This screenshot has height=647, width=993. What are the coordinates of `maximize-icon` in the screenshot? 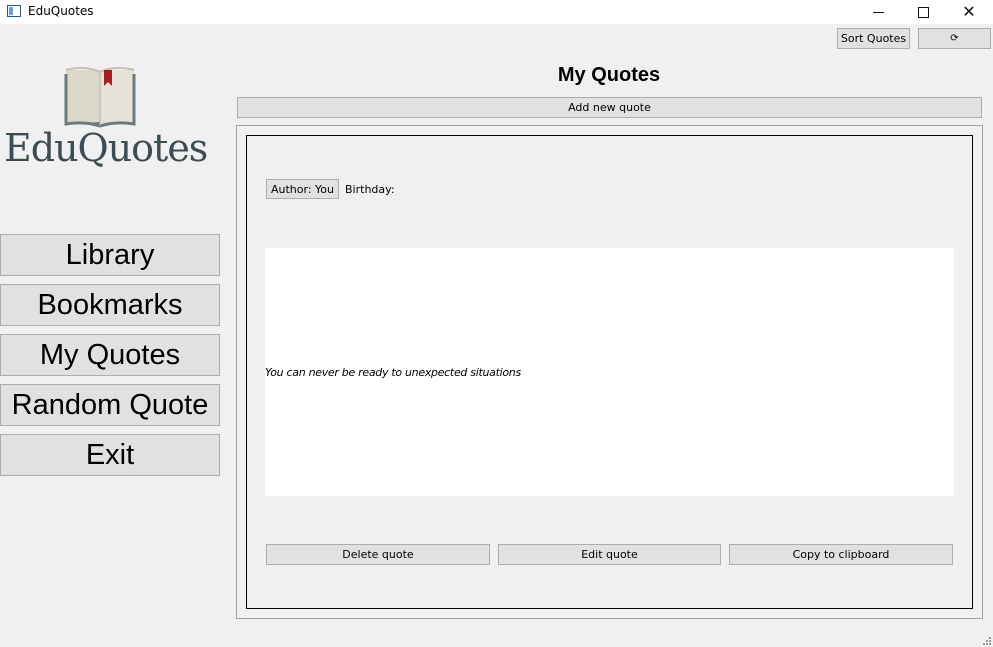 It's located at (923, 12).